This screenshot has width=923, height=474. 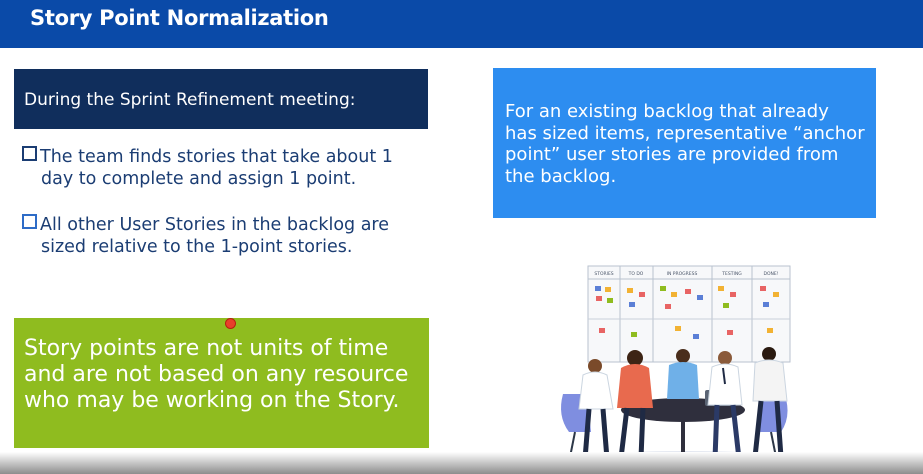 I want to click on team-meeting-kanban-illustration: STORIES TO DO IN PROGRESS TESTING DONE!, so click(x=676, y=365).